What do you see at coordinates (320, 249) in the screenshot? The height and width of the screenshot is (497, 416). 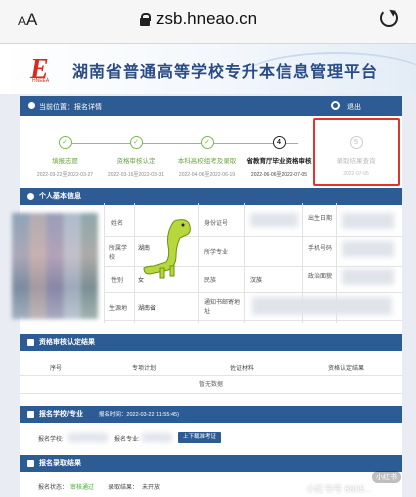 I see `phone-label: 手机号码` at bounding box center [320, 249].